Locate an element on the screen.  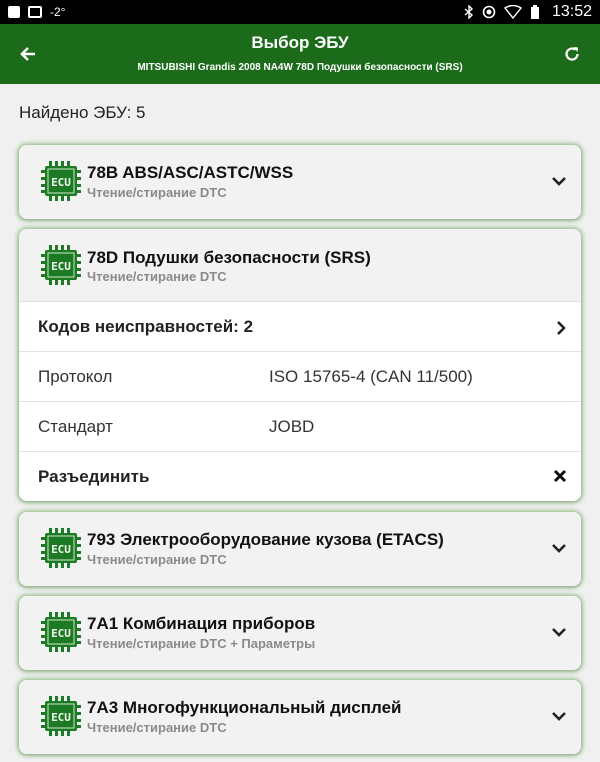
back-button is located at coordinates (28, 54).